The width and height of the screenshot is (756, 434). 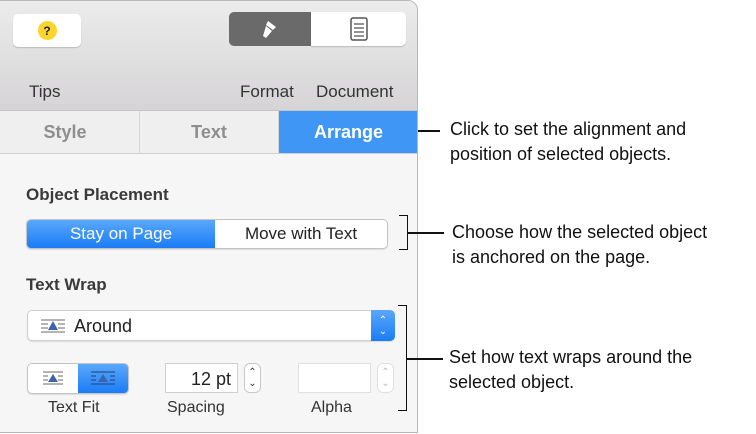 What do you see at coordinates (331, 407) in the screenshot?
I see `alpha-label: Alpha` at bounding box center [331, 407].